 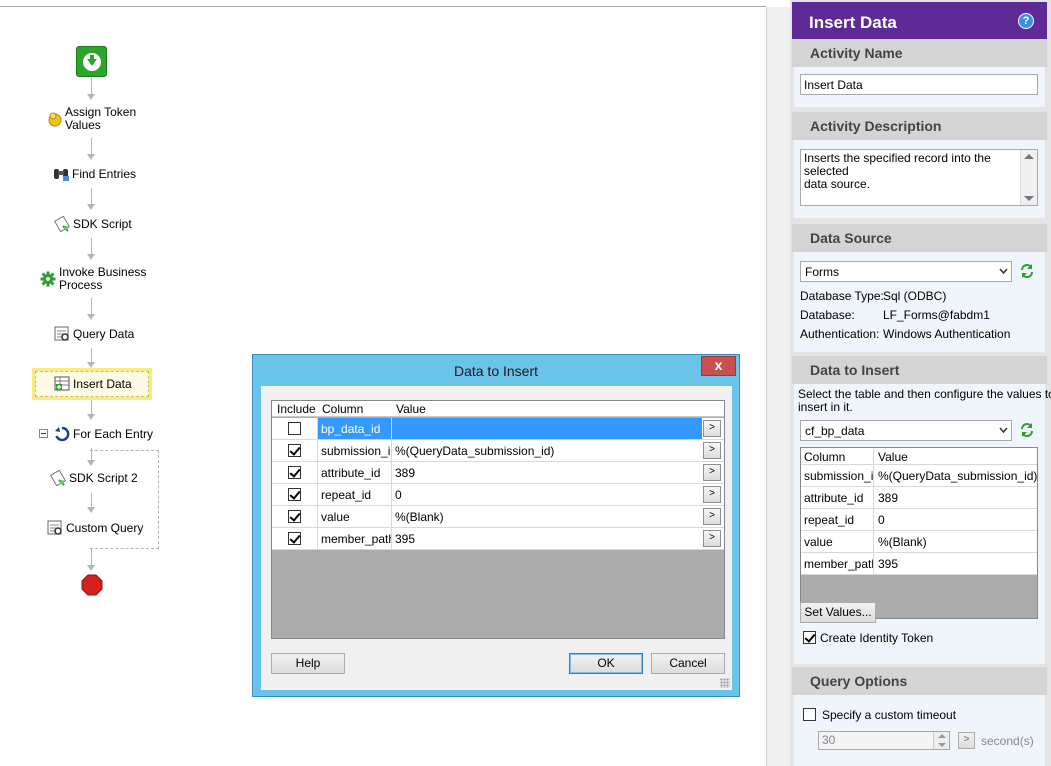 What do you see at coordinates (43, 433) in the screenshot?
I see `collapse-toggle-icon` at bounding box center [43, 433].